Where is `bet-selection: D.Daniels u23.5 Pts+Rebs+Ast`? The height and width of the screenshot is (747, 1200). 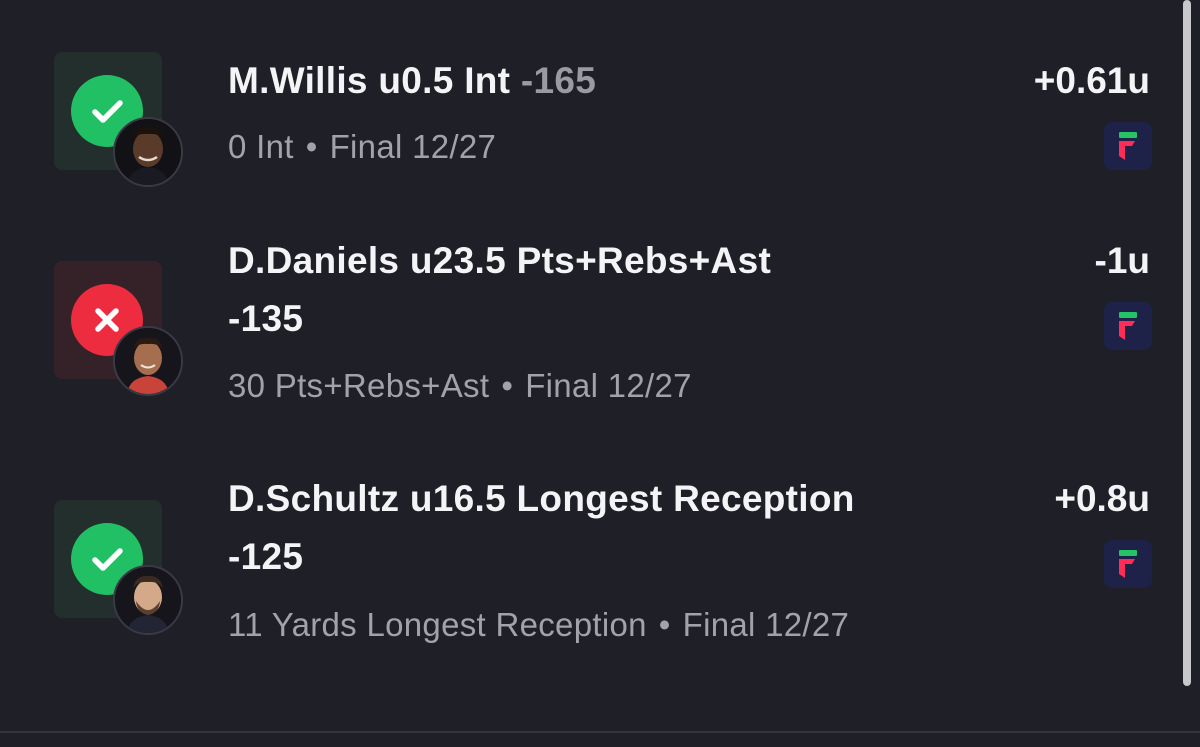 bet-selection: D.Daniels u23.5 Pts+Rebs+Ast is located at coordinates (500, 260).